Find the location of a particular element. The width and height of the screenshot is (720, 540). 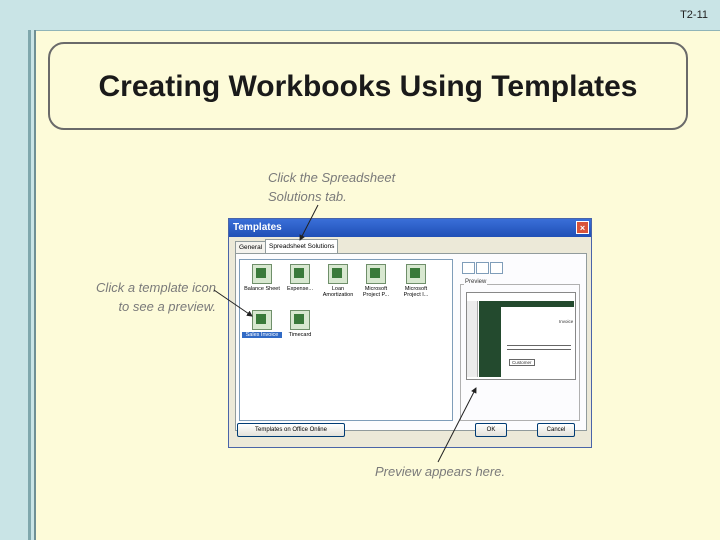

arrow-to-icon is located at coordinates (233, 303).